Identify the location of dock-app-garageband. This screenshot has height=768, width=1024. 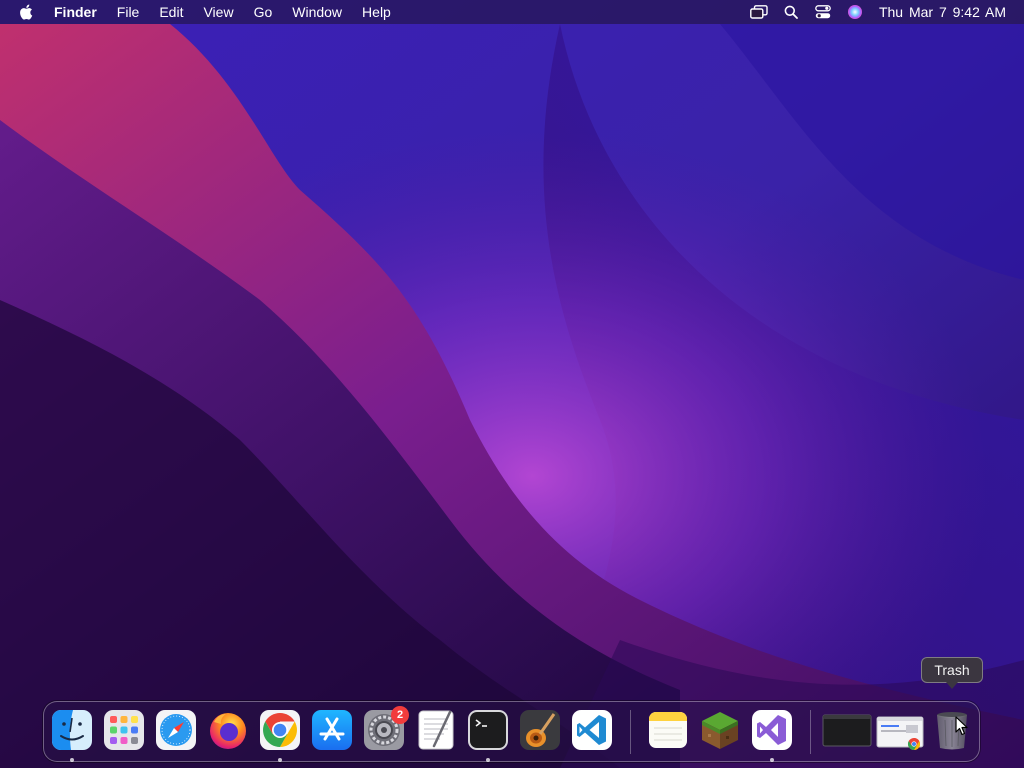
(540, 730).